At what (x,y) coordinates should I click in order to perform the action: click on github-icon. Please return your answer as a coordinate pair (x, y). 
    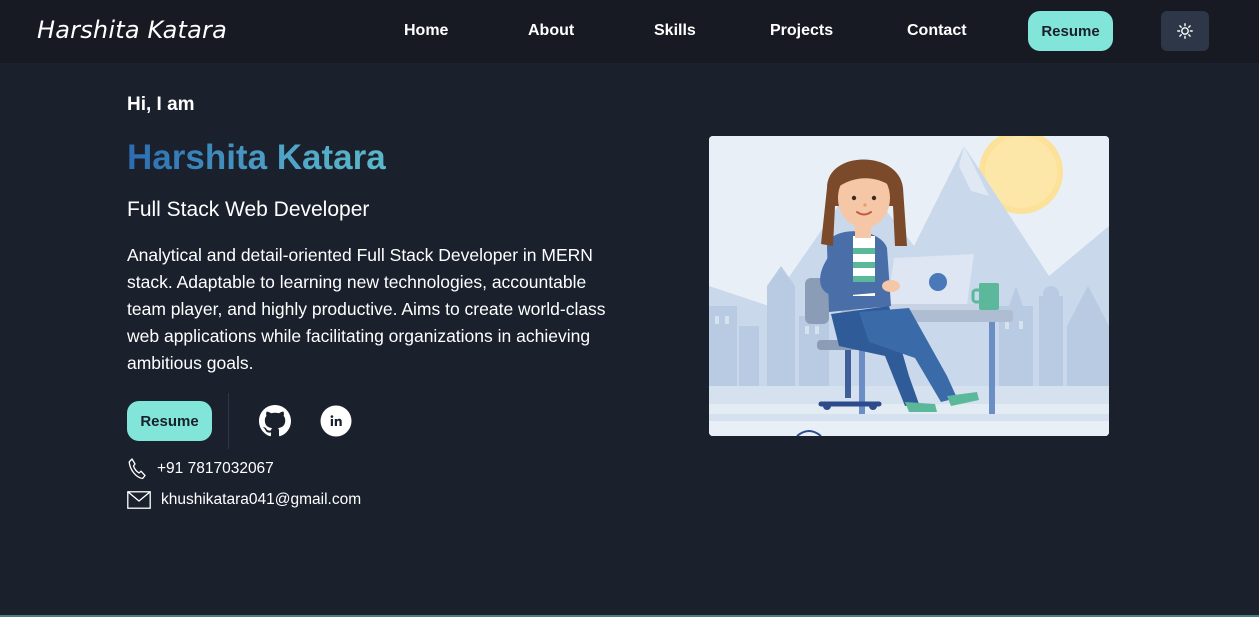
    Looking at the image, I should click on (275, 421).